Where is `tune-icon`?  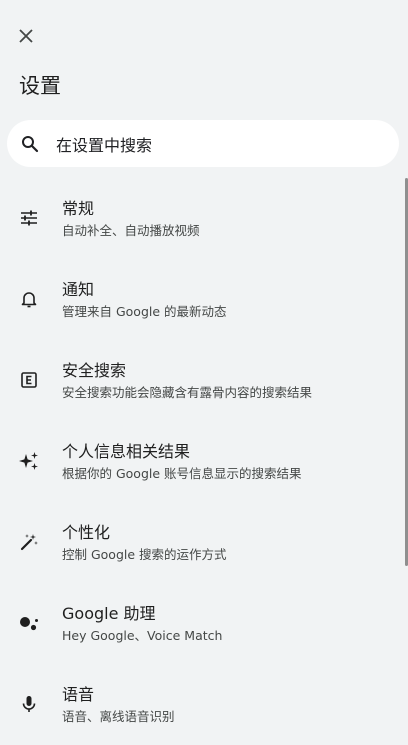 tune-icon is located at coordinates (29, 218).